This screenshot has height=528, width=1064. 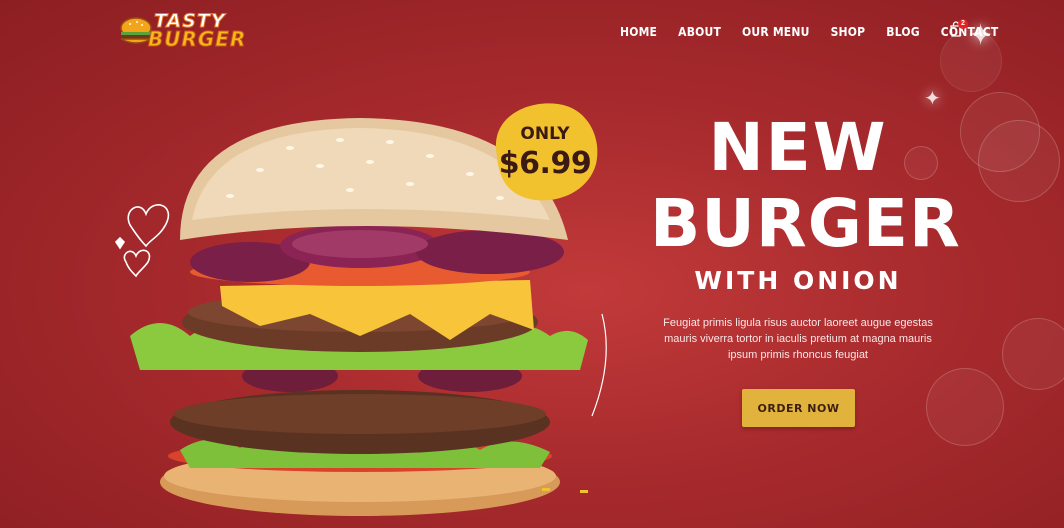 I want to click on hearts-doodle-icon, so click(x=142, y=241).